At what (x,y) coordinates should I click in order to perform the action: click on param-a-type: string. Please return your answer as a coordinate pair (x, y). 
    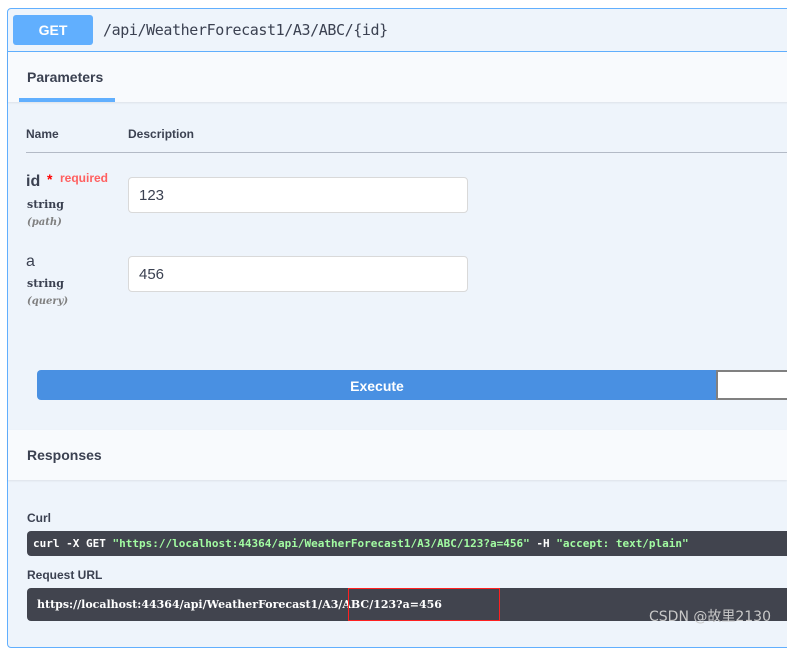
    Looking at the image, I should click on (45, 283).